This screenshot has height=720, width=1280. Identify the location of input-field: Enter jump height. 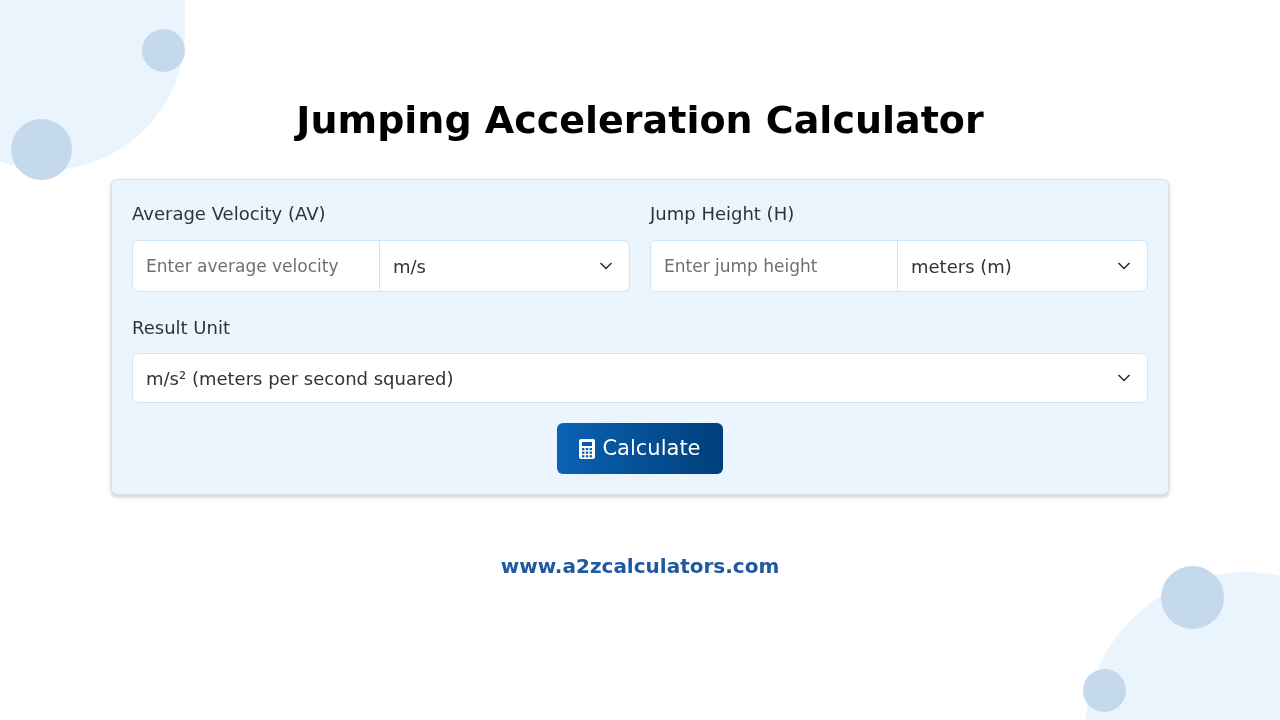
(774, 266).